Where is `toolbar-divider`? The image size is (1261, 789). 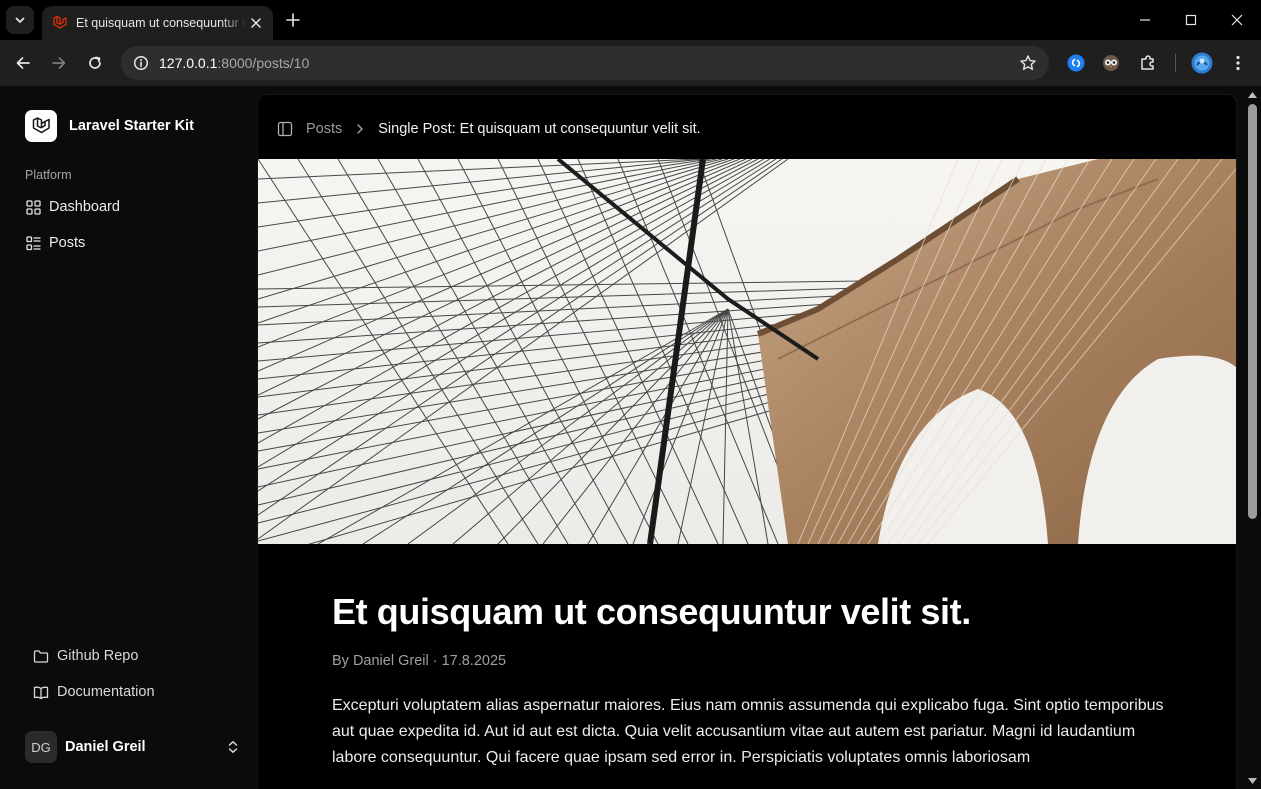
toolbar-divider is located at coordinates (1175, 63).